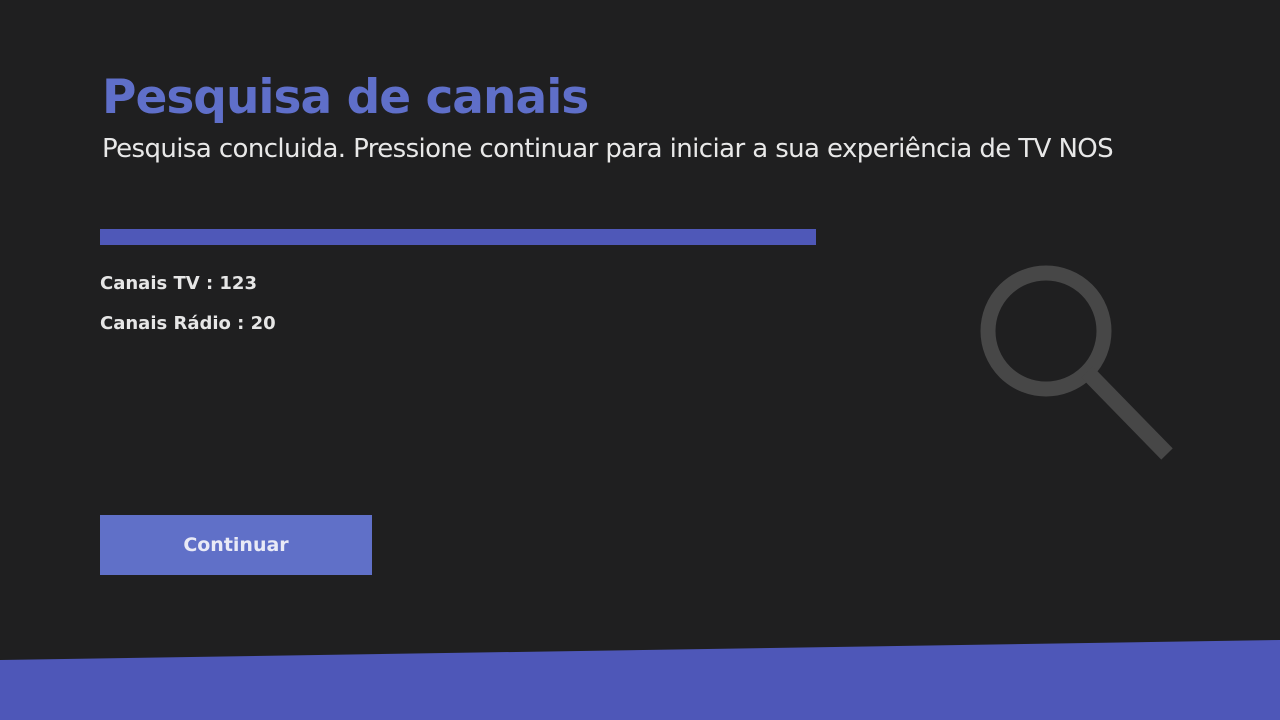  I want to click on bottom-decorative-band, so click(640, 680).